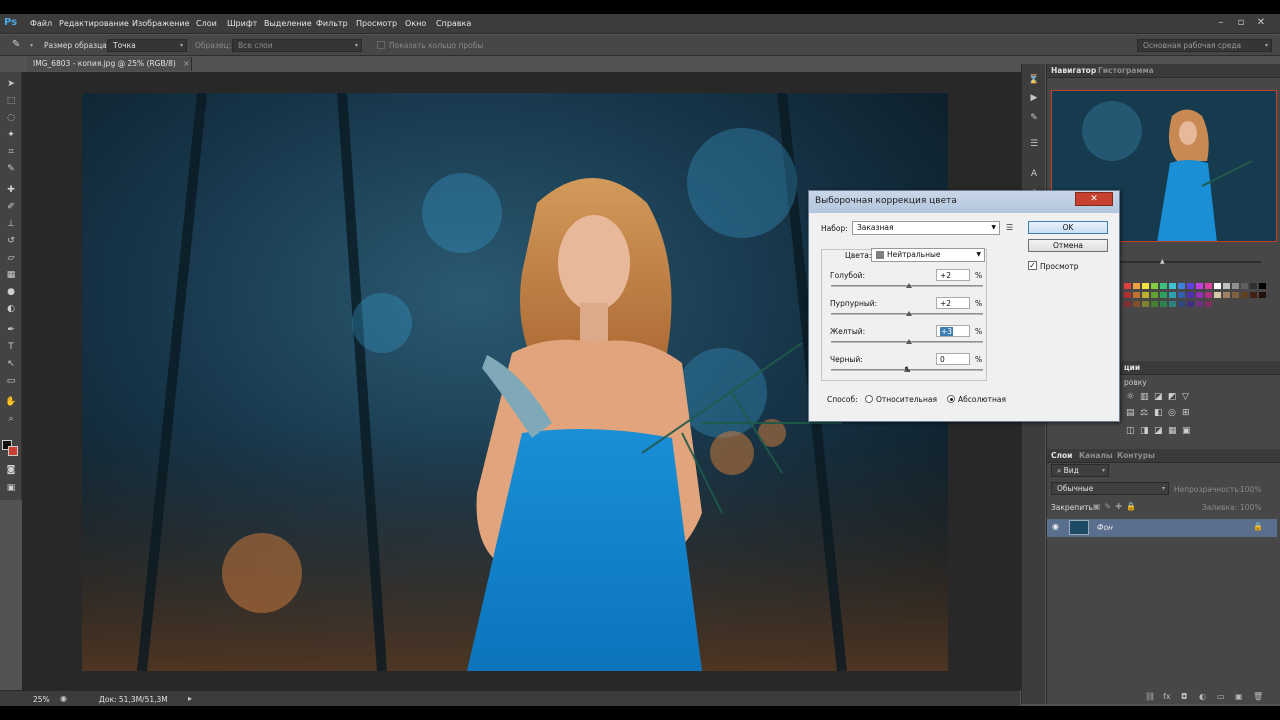 The width and height of the screenshot is (1280, 720). What do you see at coordinates (11, 190) in the screenshot?
I see `healing-brush-icon: ✚` at bounding box center [11, 190].